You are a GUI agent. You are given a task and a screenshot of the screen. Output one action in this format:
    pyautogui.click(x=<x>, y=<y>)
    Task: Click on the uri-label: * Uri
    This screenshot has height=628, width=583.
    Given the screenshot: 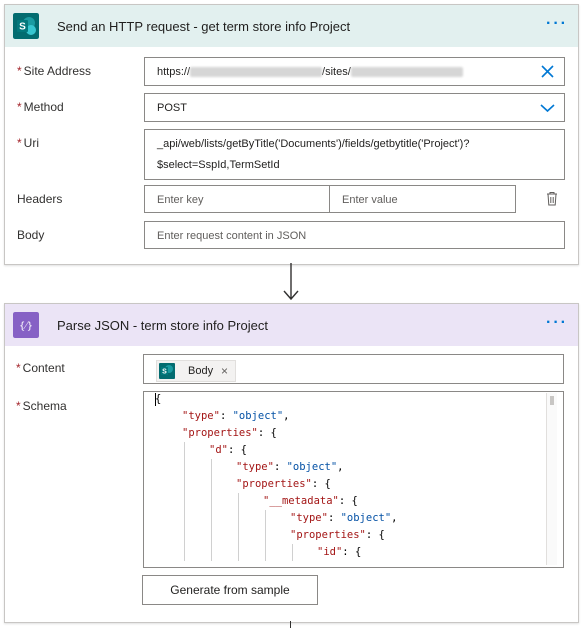 What is the action you would take?
    pyautogui.click(x=28, y=143)
    